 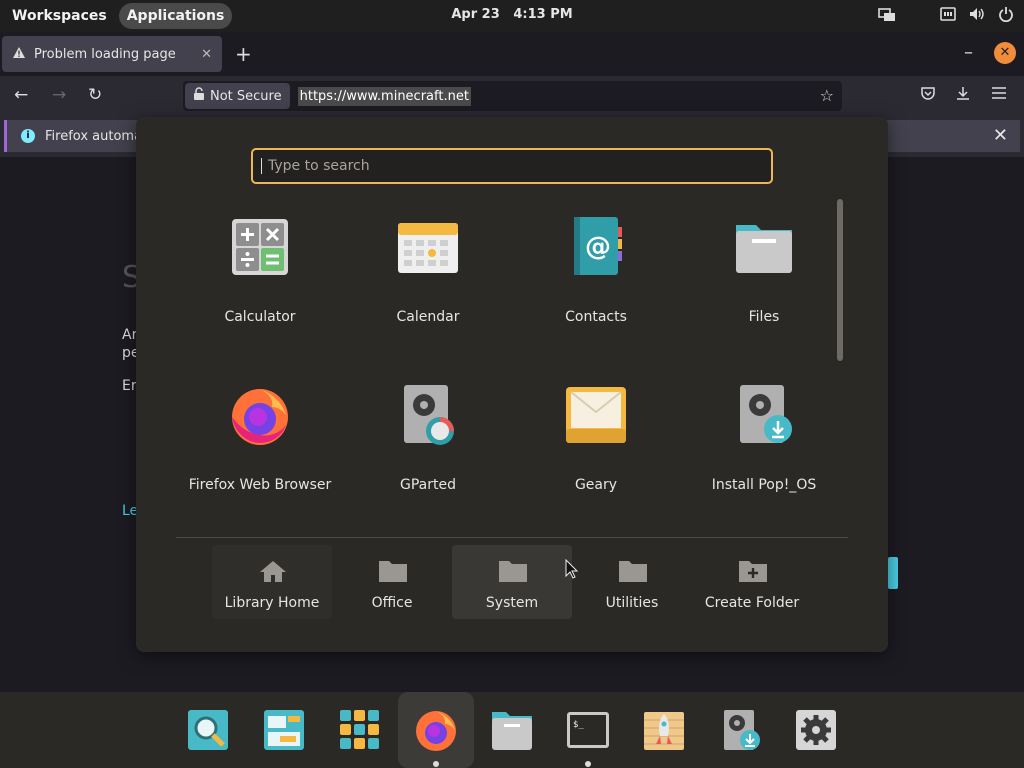 What do you see at coordinates (59, 95) in the screenshot?
I see `forward-icon: →` at bounding box center [59, 95].